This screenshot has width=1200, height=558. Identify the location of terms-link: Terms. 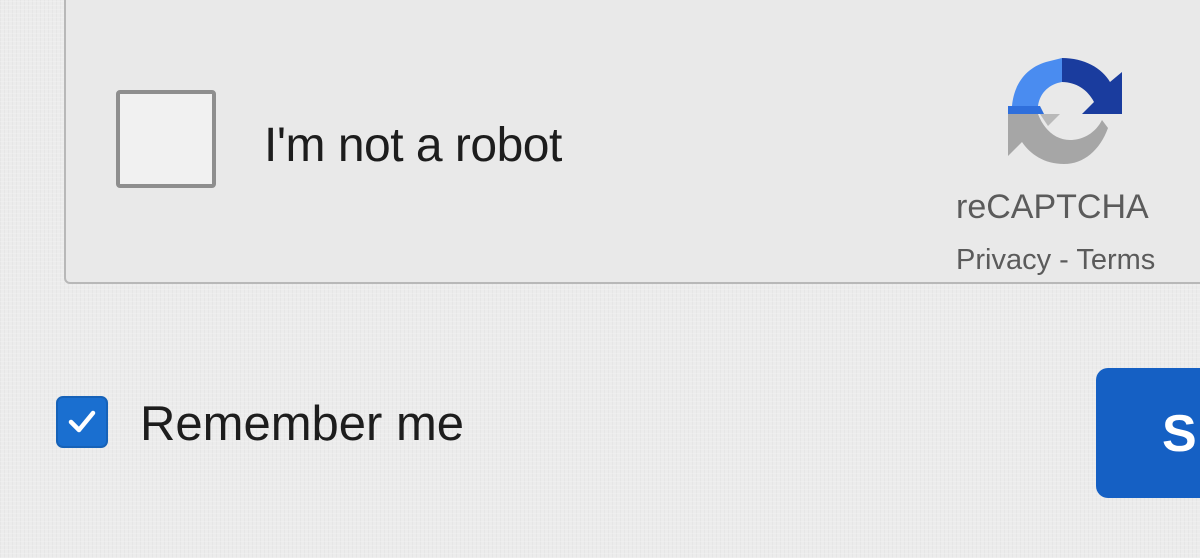
(1115, 260).